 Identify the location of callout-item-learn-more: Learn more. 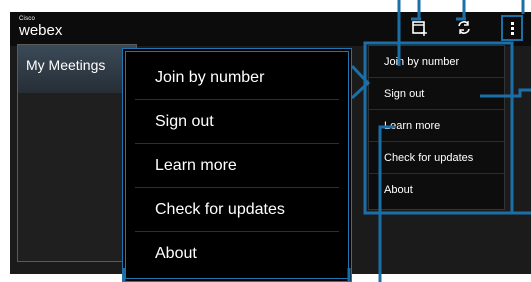
(237, 166).